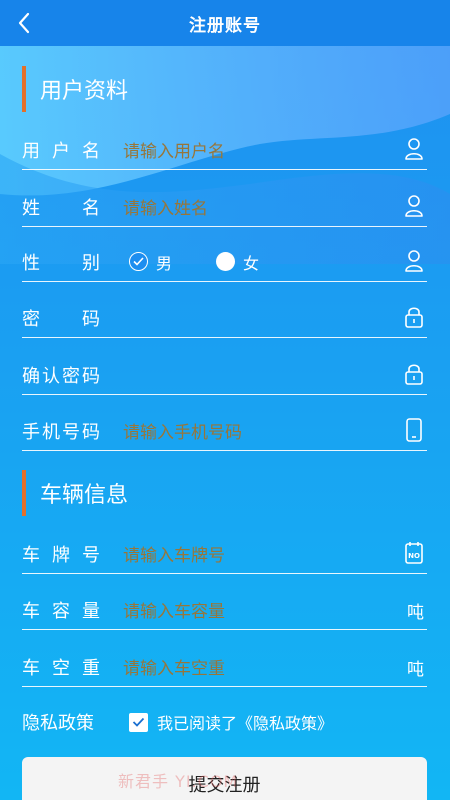 This screenshot has width=450, height=800. I want to click on gender-radio-group: 男 女, so click(216, 262).